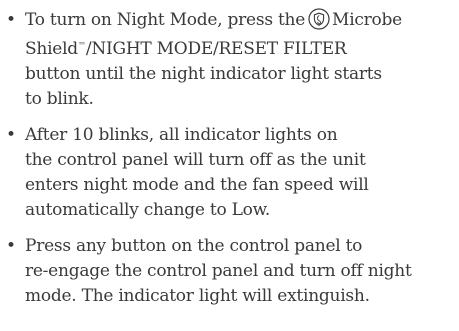  I want to click on text-line: After 10 blinks, all indicator lights on, so click(181, 135).